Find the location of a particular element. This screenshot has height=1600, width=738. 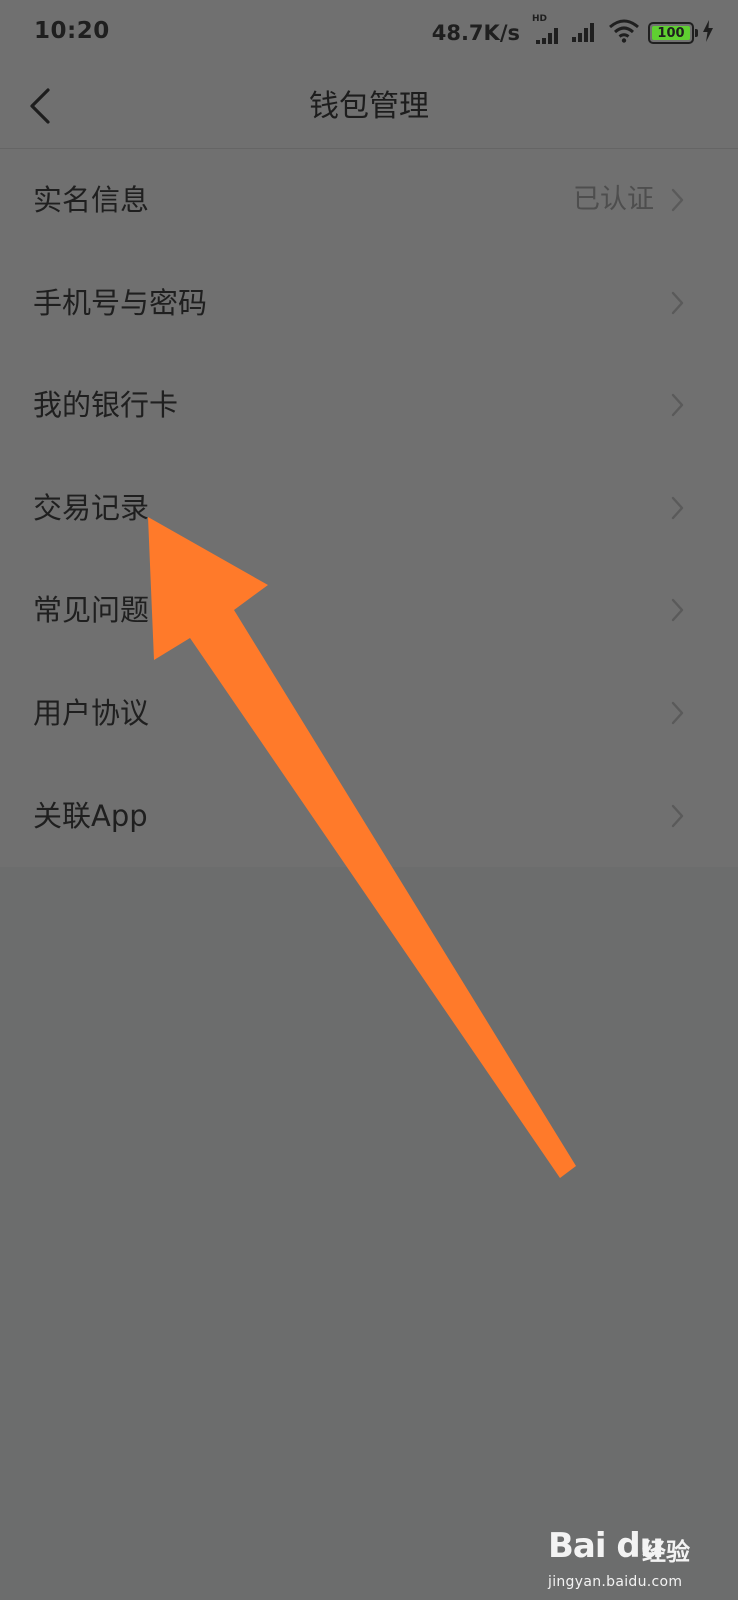

watermark-url: jingyan.baidu.com is located at coordinates (615, 1582).